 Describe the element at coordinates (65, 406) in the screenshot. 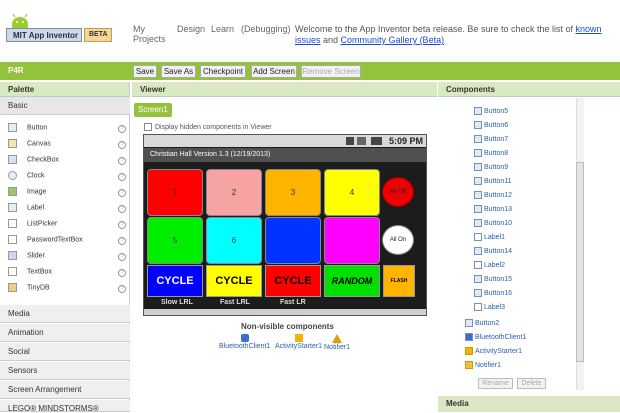

I see `palette-section-lego: LEGO® MINDSTORMS®` at that location.